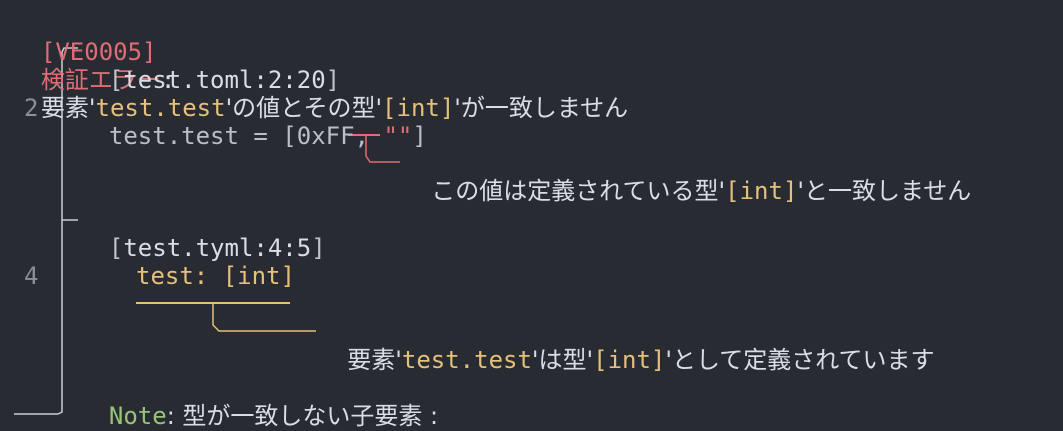  I want to click on type-pointer, so click(264, 318).